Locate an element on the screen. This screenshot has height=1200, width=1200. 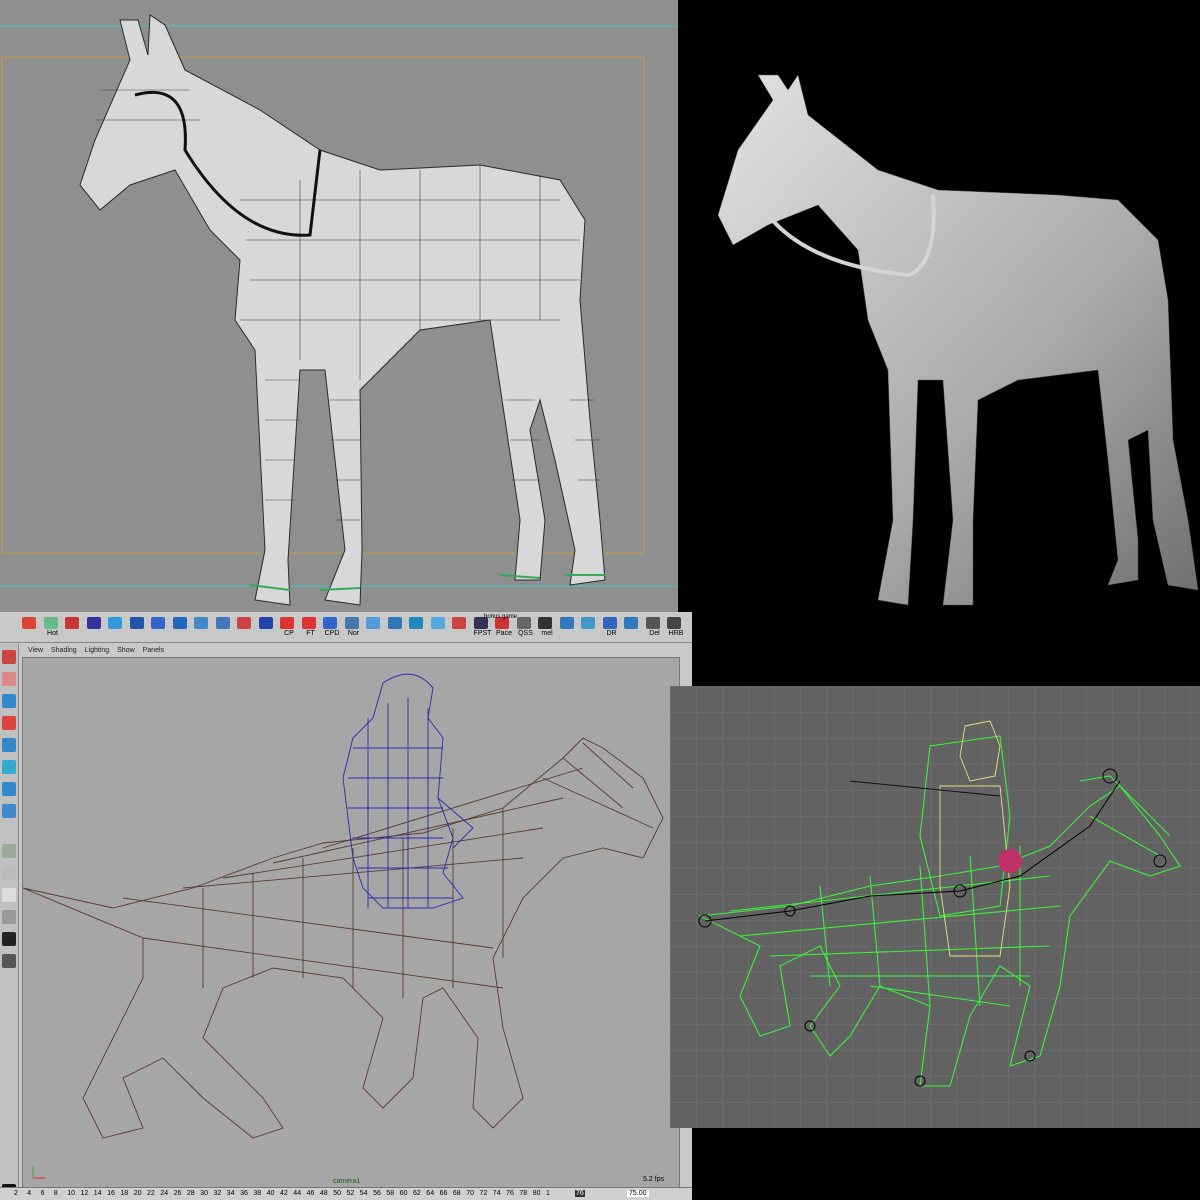
timeline-tick: 1 is located at coordinates (548, 1193).